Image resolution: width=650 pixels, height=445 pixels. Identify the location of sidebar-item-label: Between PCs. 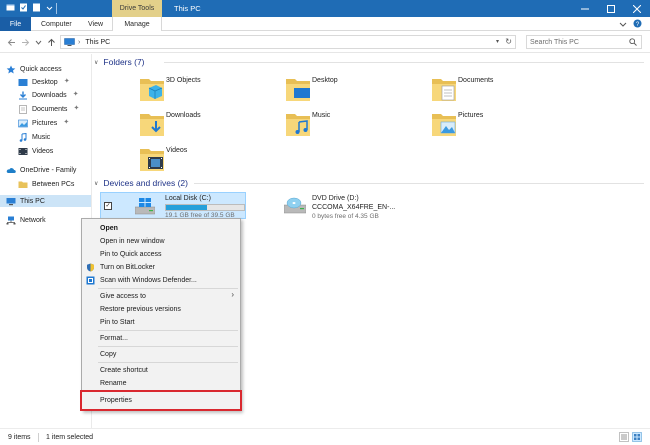
(53, 184).